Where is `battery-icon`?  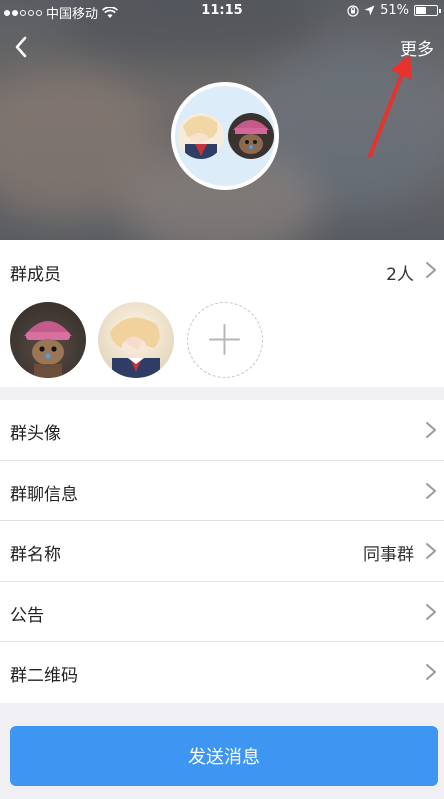
battery-icon is located at coordinates (427, 10).